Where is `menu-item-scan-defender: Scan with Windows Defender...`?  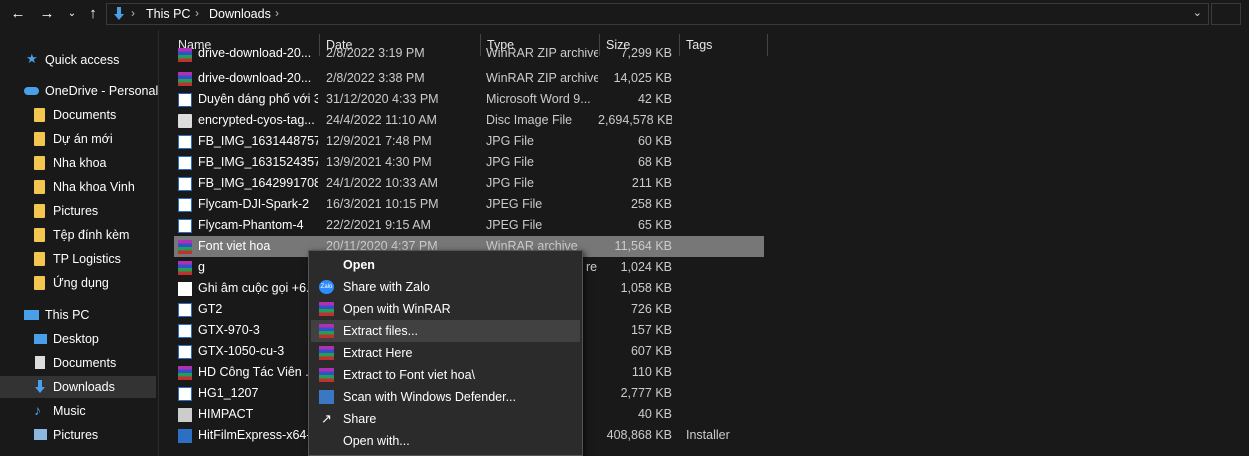 menu-item-scan-defender: Scan with Windows Defender... is located at coordinates (445, 397).